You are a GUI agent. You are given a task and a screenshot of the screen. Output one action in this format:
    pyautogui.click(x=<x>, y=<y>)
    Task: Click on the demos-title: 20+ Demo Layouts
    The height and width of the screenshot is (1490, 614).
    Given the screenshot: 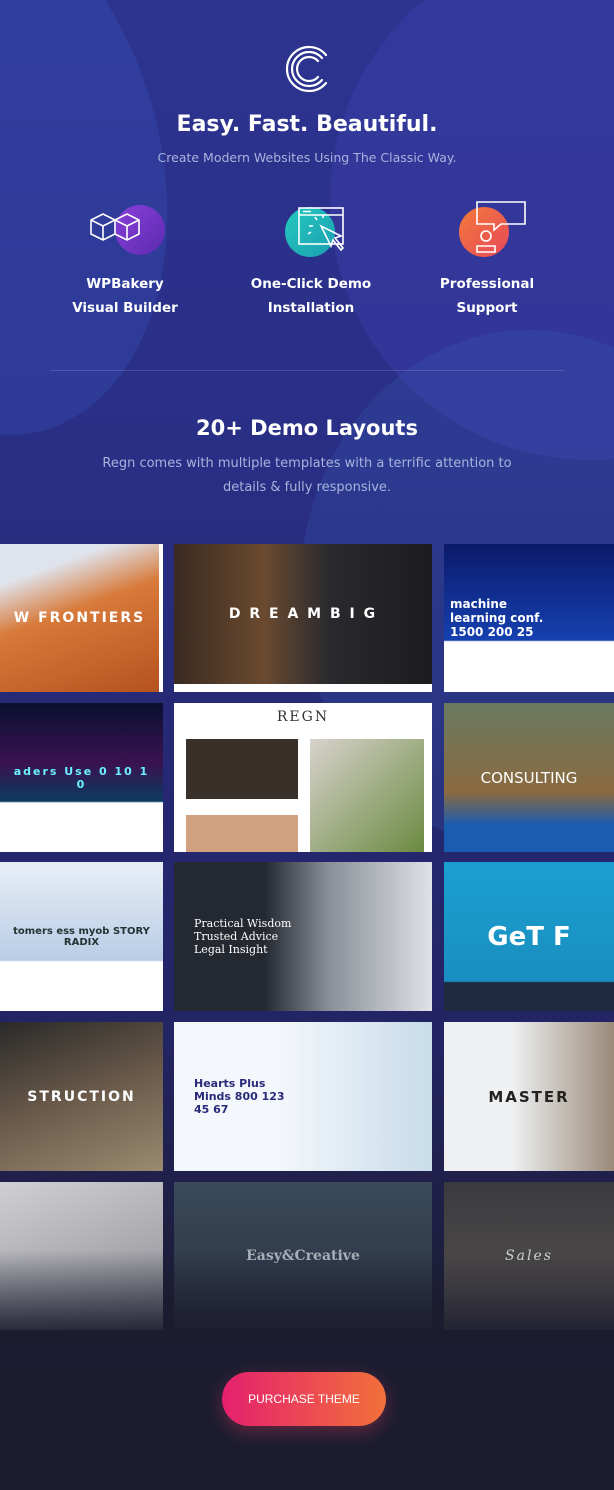 What is the action you would take?
    pyautogui.click(x=307, y=428)
    